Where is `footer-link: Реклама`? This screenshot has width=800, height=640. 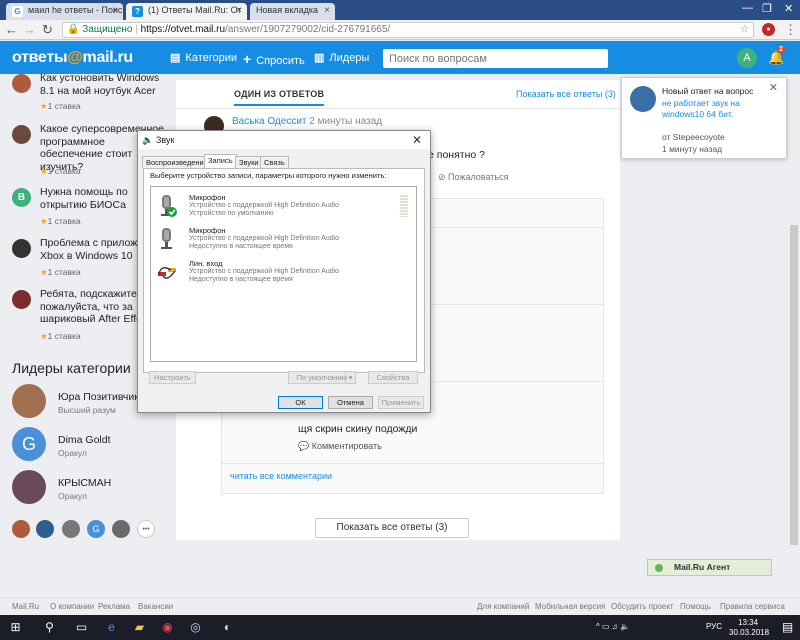 footer-link: Реклама is located at coordinates (114, 606).